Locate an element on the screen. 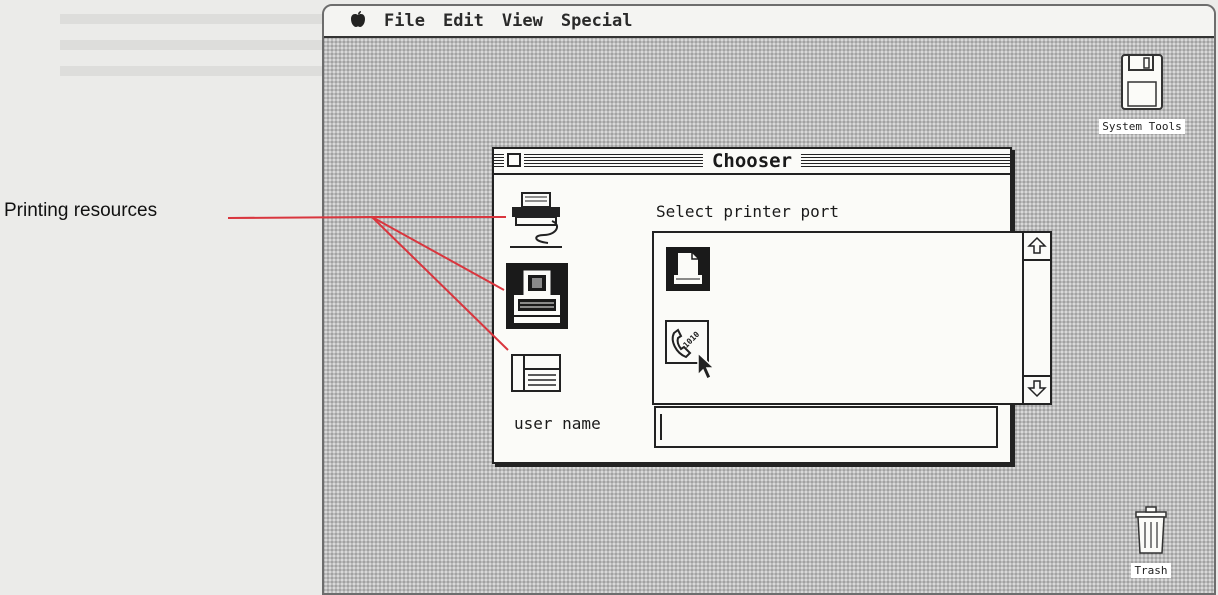  system-tools-disk: System Tools is located at coordinates (1142, 93).